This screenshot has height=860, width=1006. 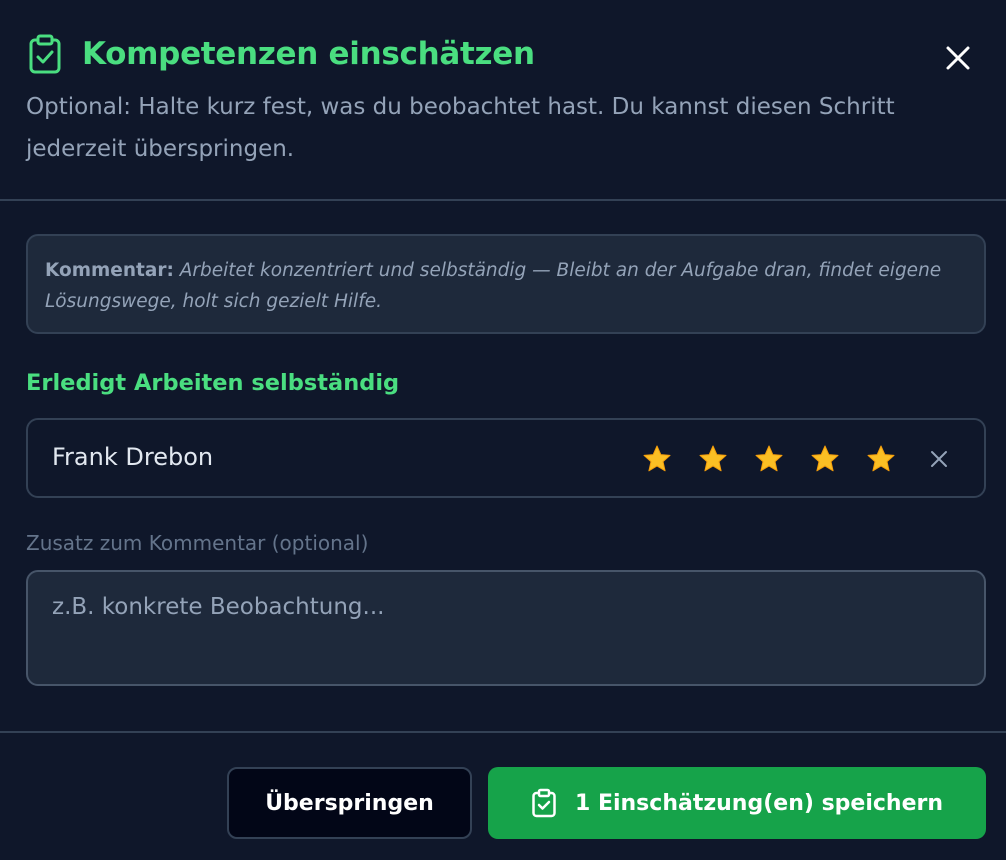 I want to click on comment-label: Kommentar:, so click(x=109, y=270).